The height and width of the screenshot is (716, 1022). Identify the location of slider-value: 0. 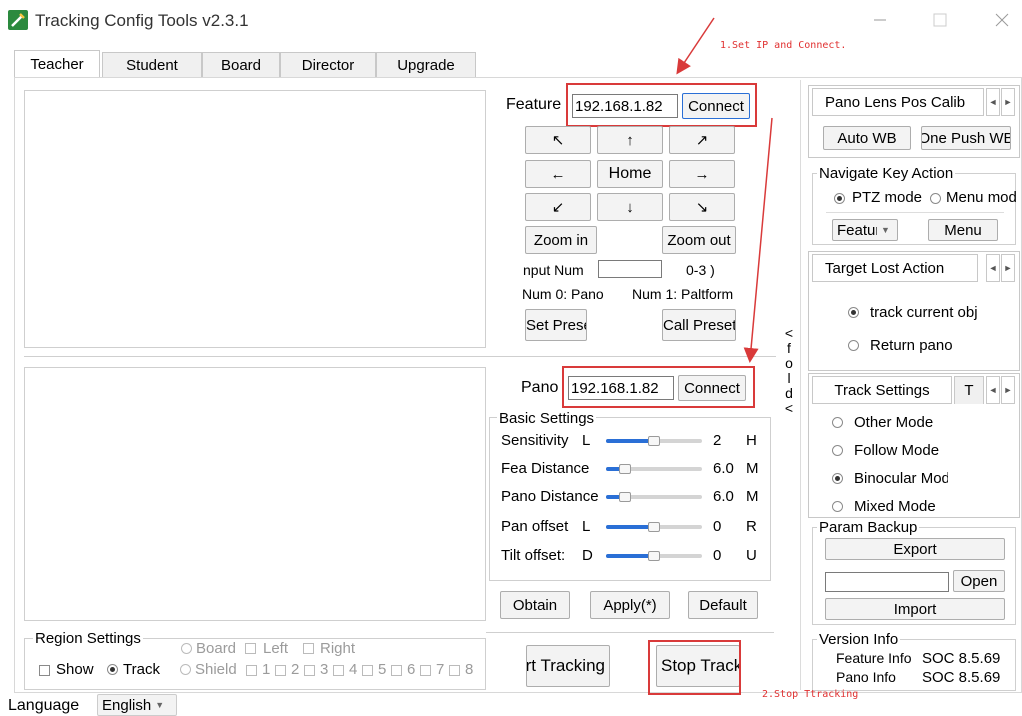
(717, 555).